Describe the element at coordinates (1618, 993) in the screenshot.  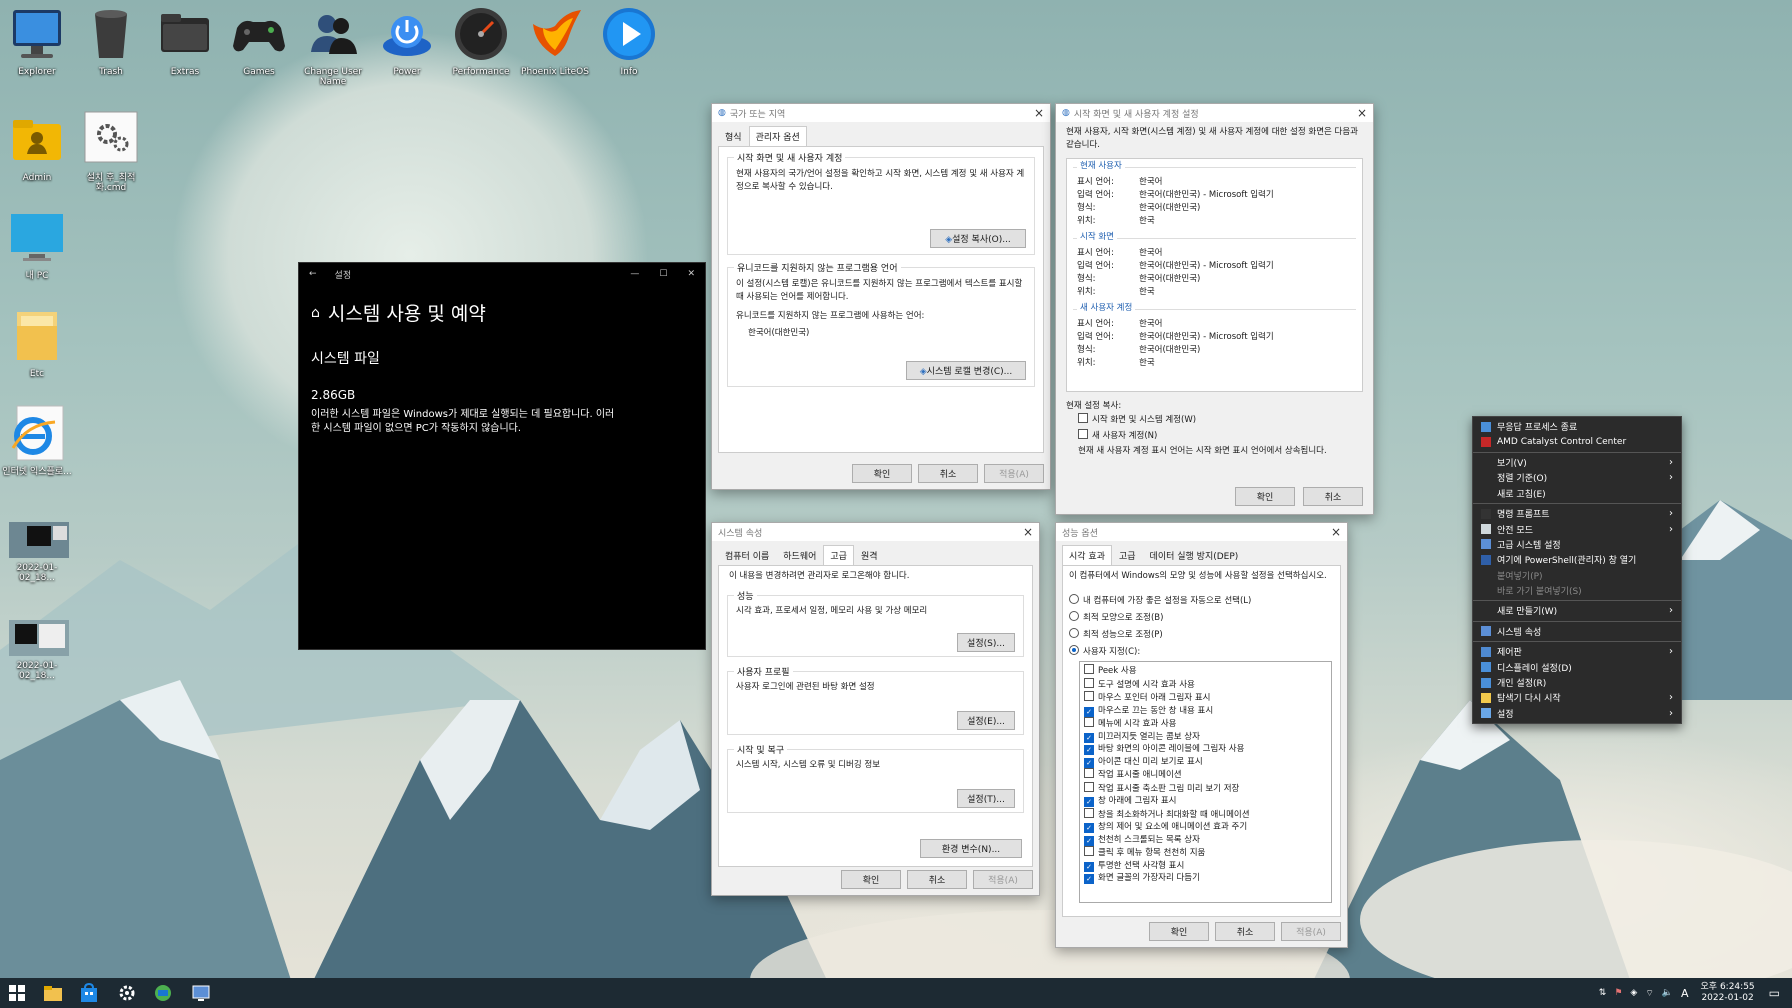
I see `flag-icon: ⚑` at that location.